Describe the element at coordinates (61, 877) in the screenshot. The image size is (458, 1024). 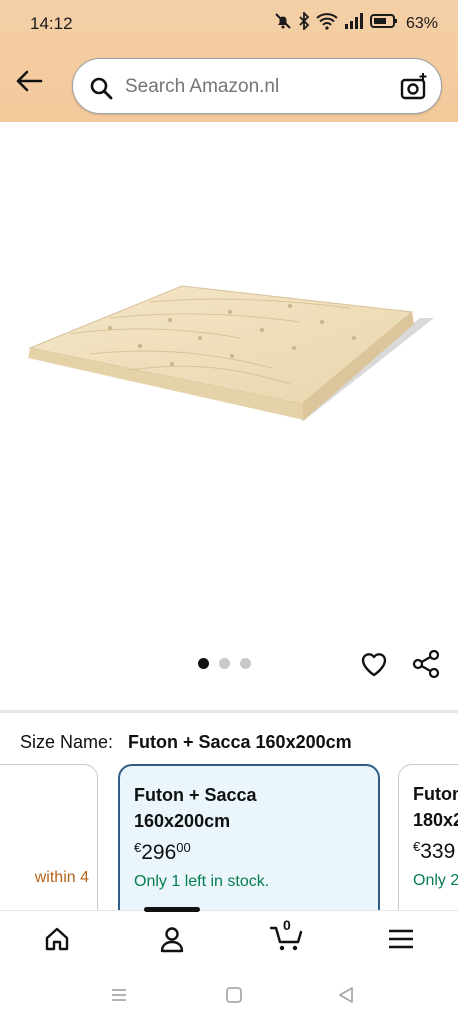
I see `delivery-text: within 4` at that location.